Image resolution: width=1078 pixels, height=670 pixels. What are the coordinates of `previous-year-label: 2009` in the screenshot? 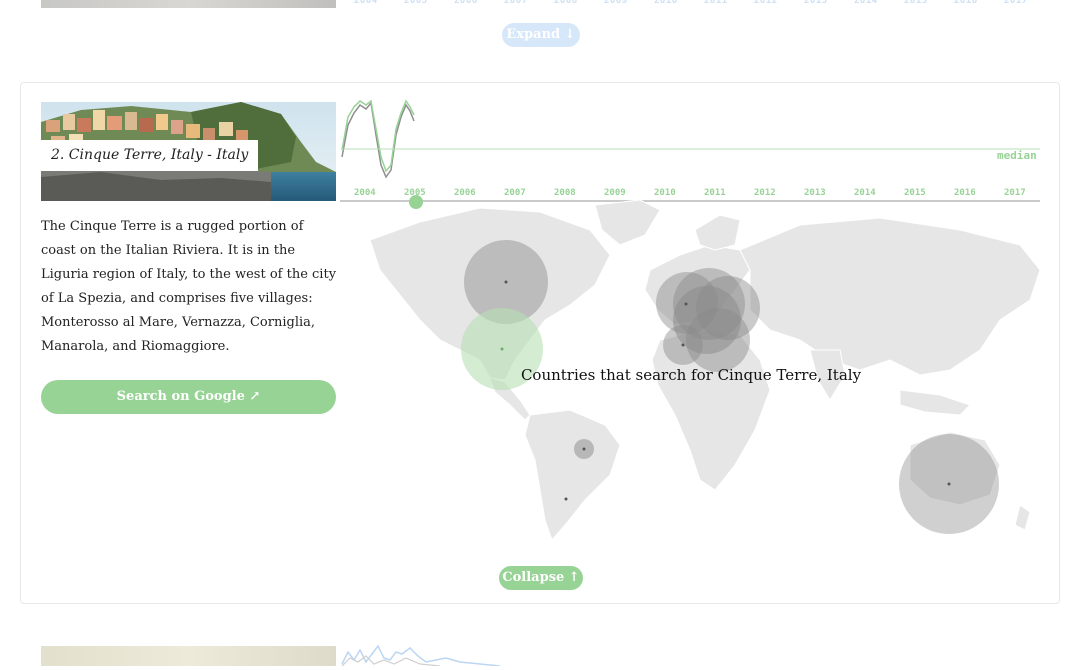 It's located at (616, 3).